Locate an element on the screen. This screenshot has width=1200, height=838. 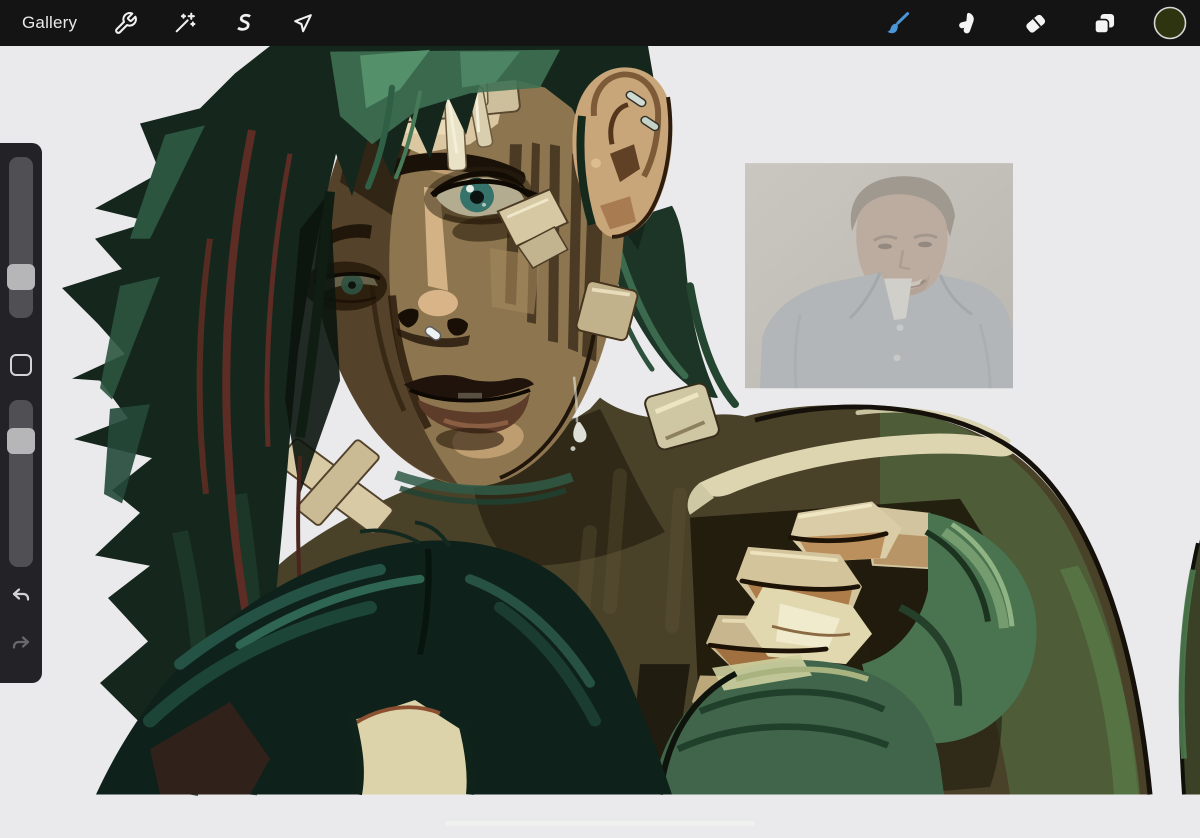
erase-button is located at coordinates (1035, 23).